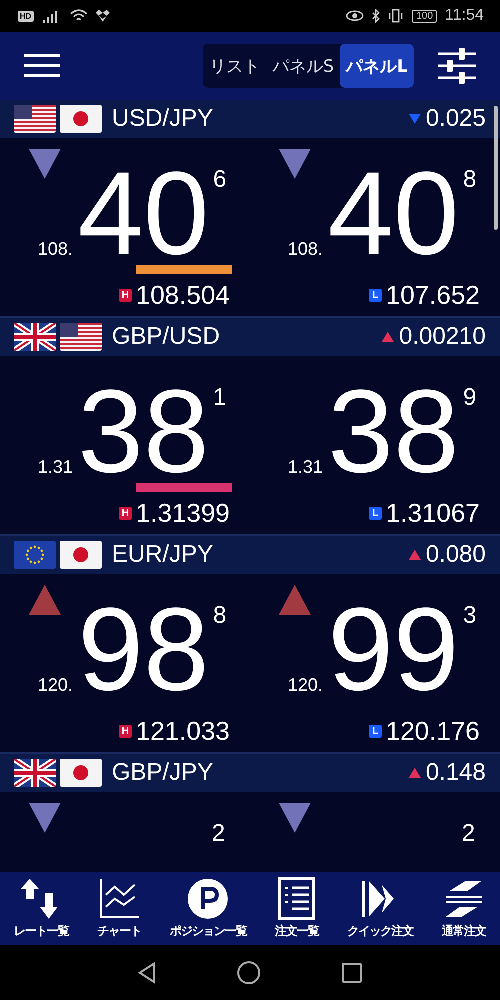 This screenshot has height=1000, width=500. I want to click on price-pips: 98, so click(144, 650).